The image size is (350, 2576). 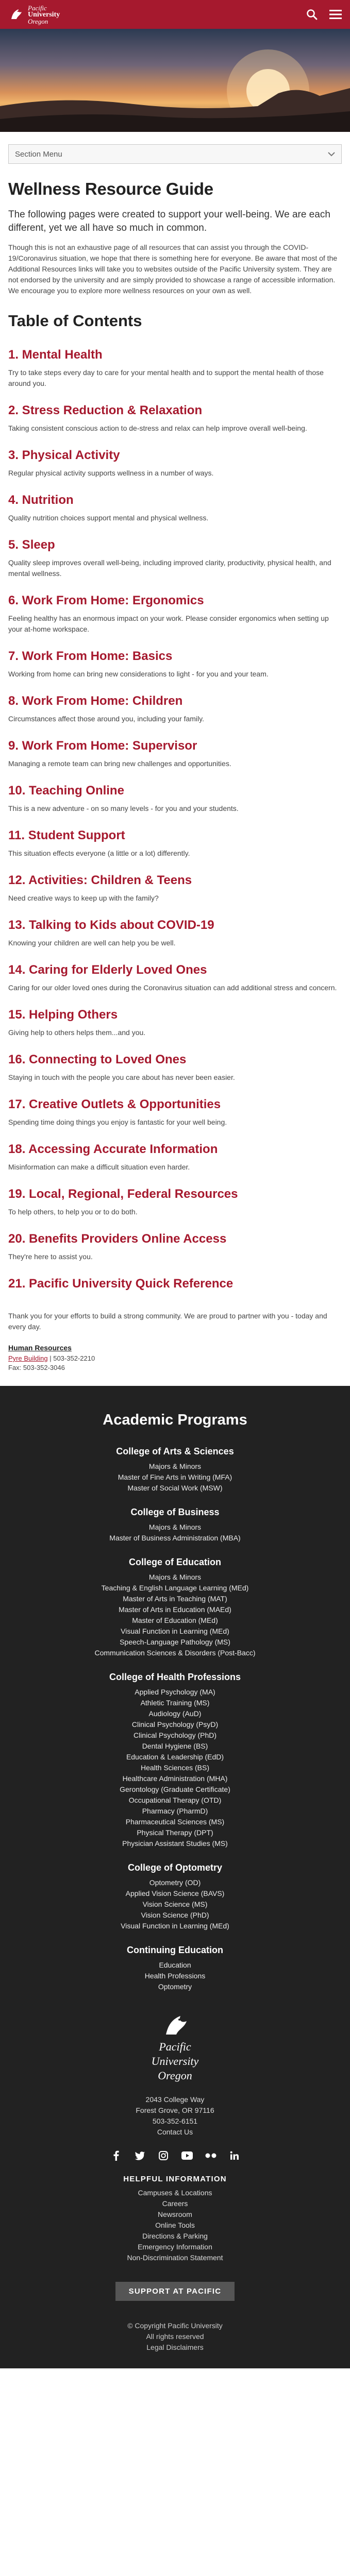 I want to click on footer-logo-line-1: Pacific, so click(x=175, y=2046).